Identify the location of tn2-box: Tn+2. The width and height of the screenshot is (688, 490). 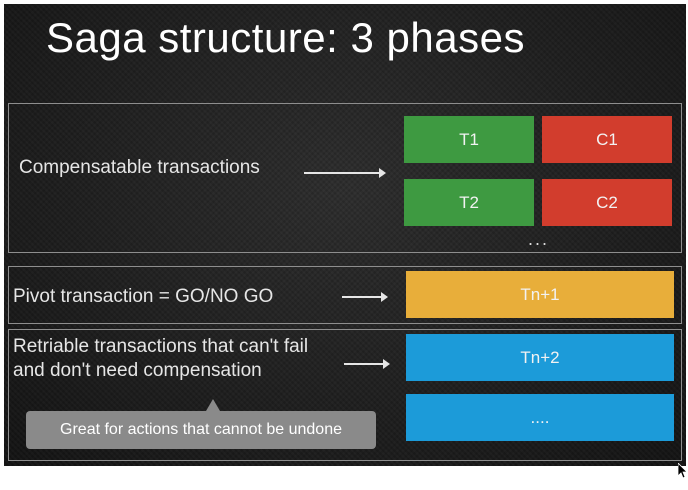
(540, 357).